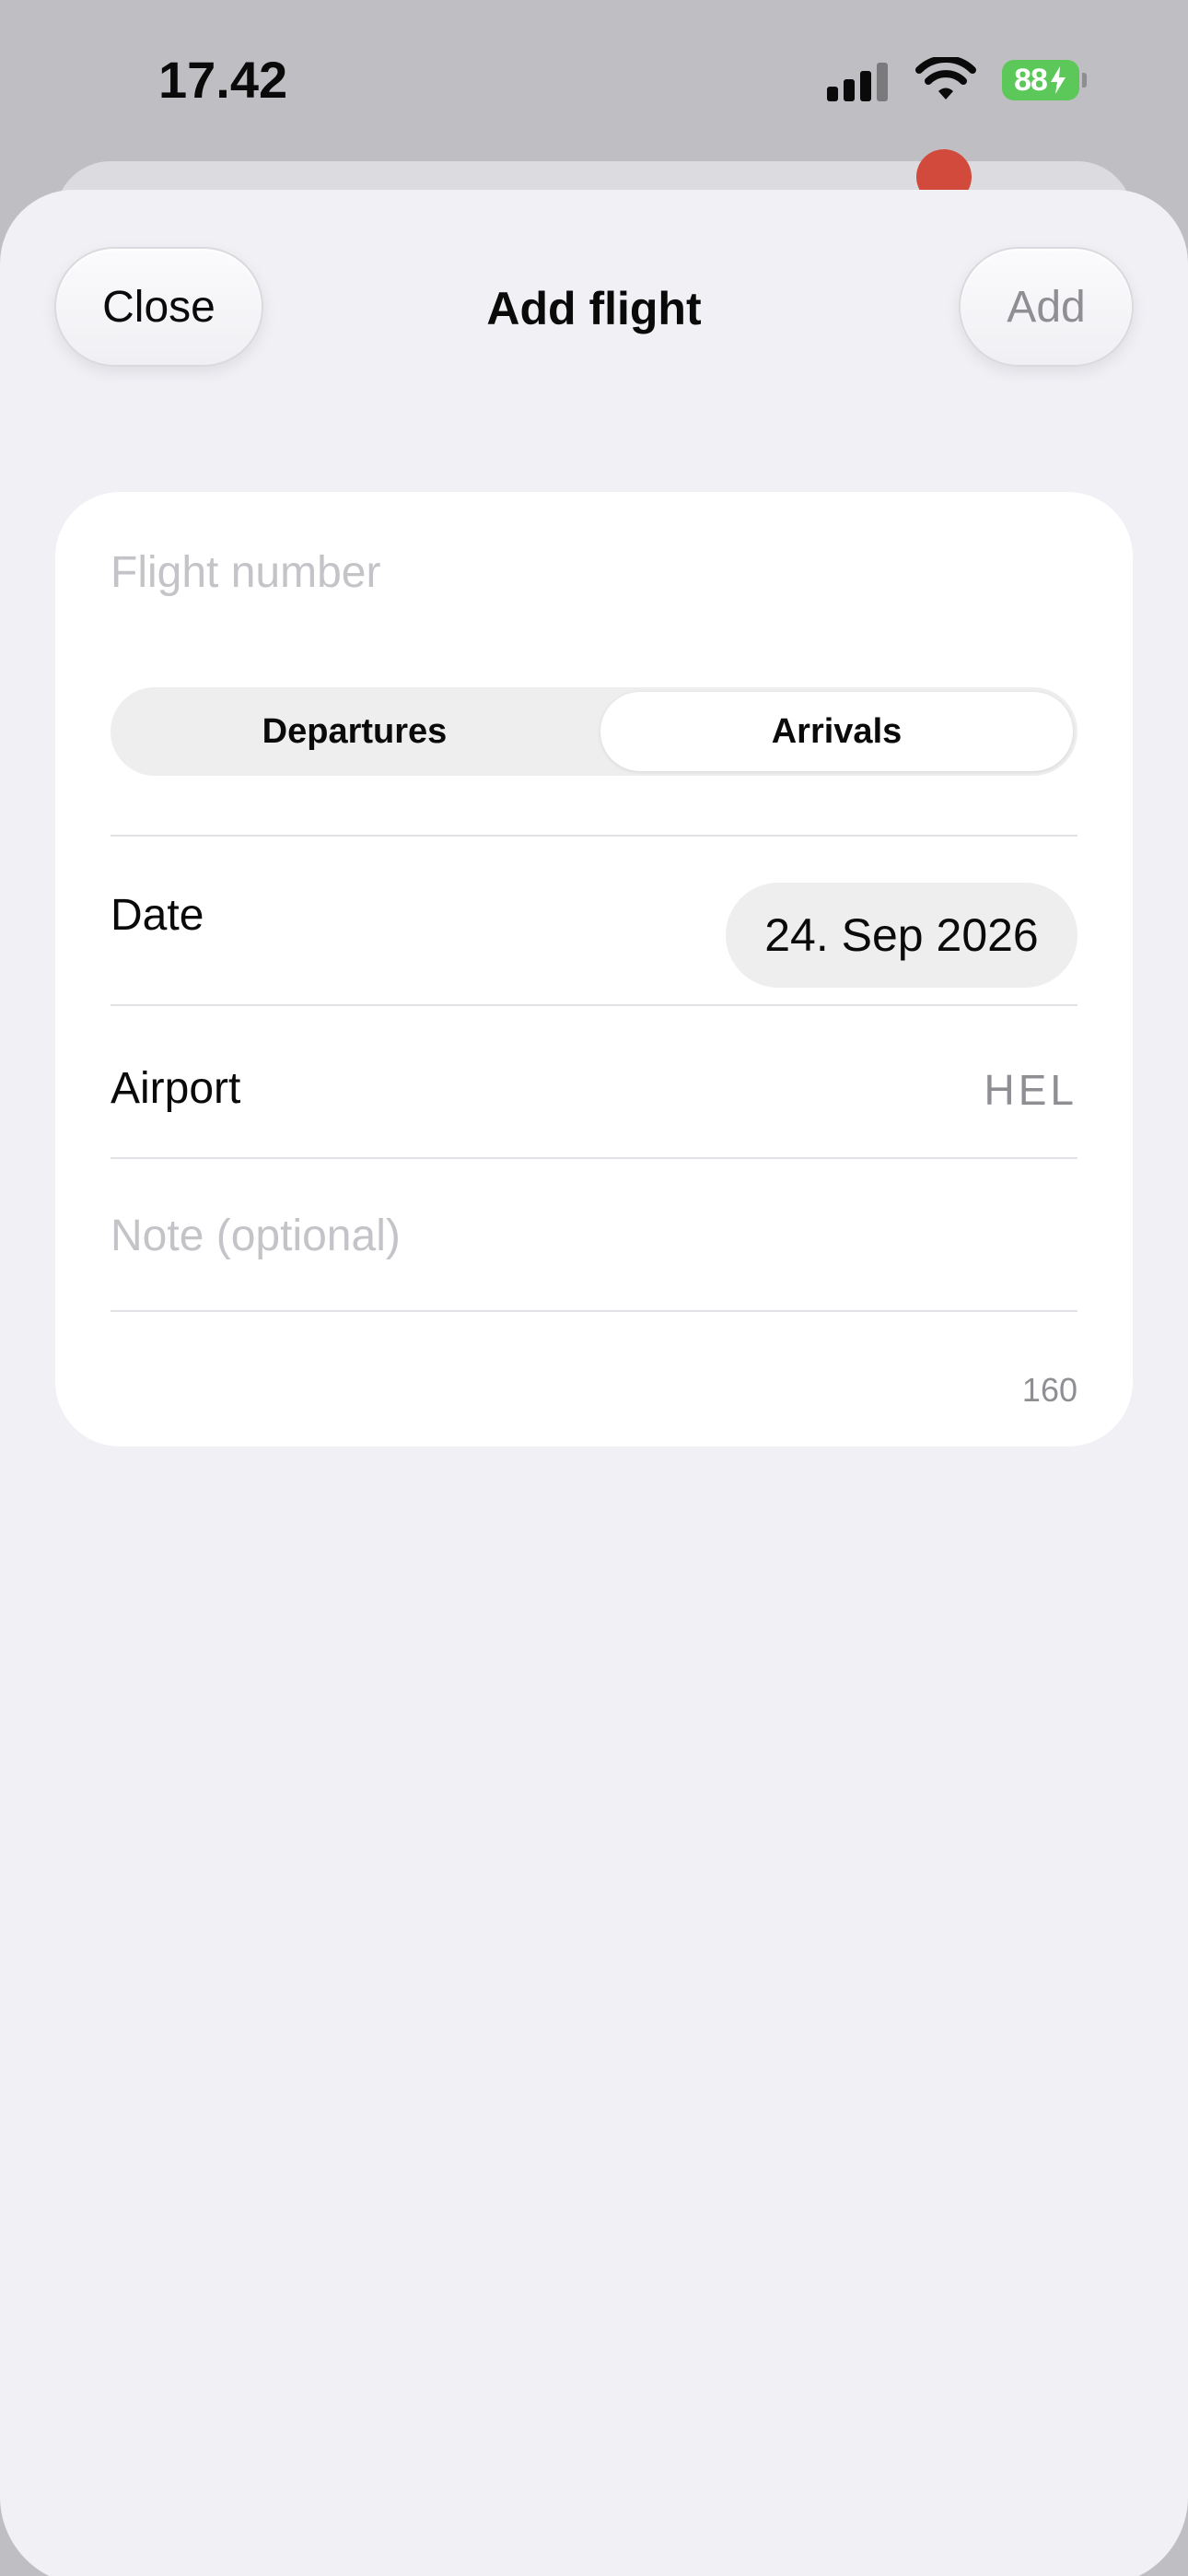 Image resolution: width=1188 pixels, height=2576 pixels. What do you see at coordinates (594, 80) in the screenshot?
I see `status-bar: 17.42 88` at bounding box center [594, 80].